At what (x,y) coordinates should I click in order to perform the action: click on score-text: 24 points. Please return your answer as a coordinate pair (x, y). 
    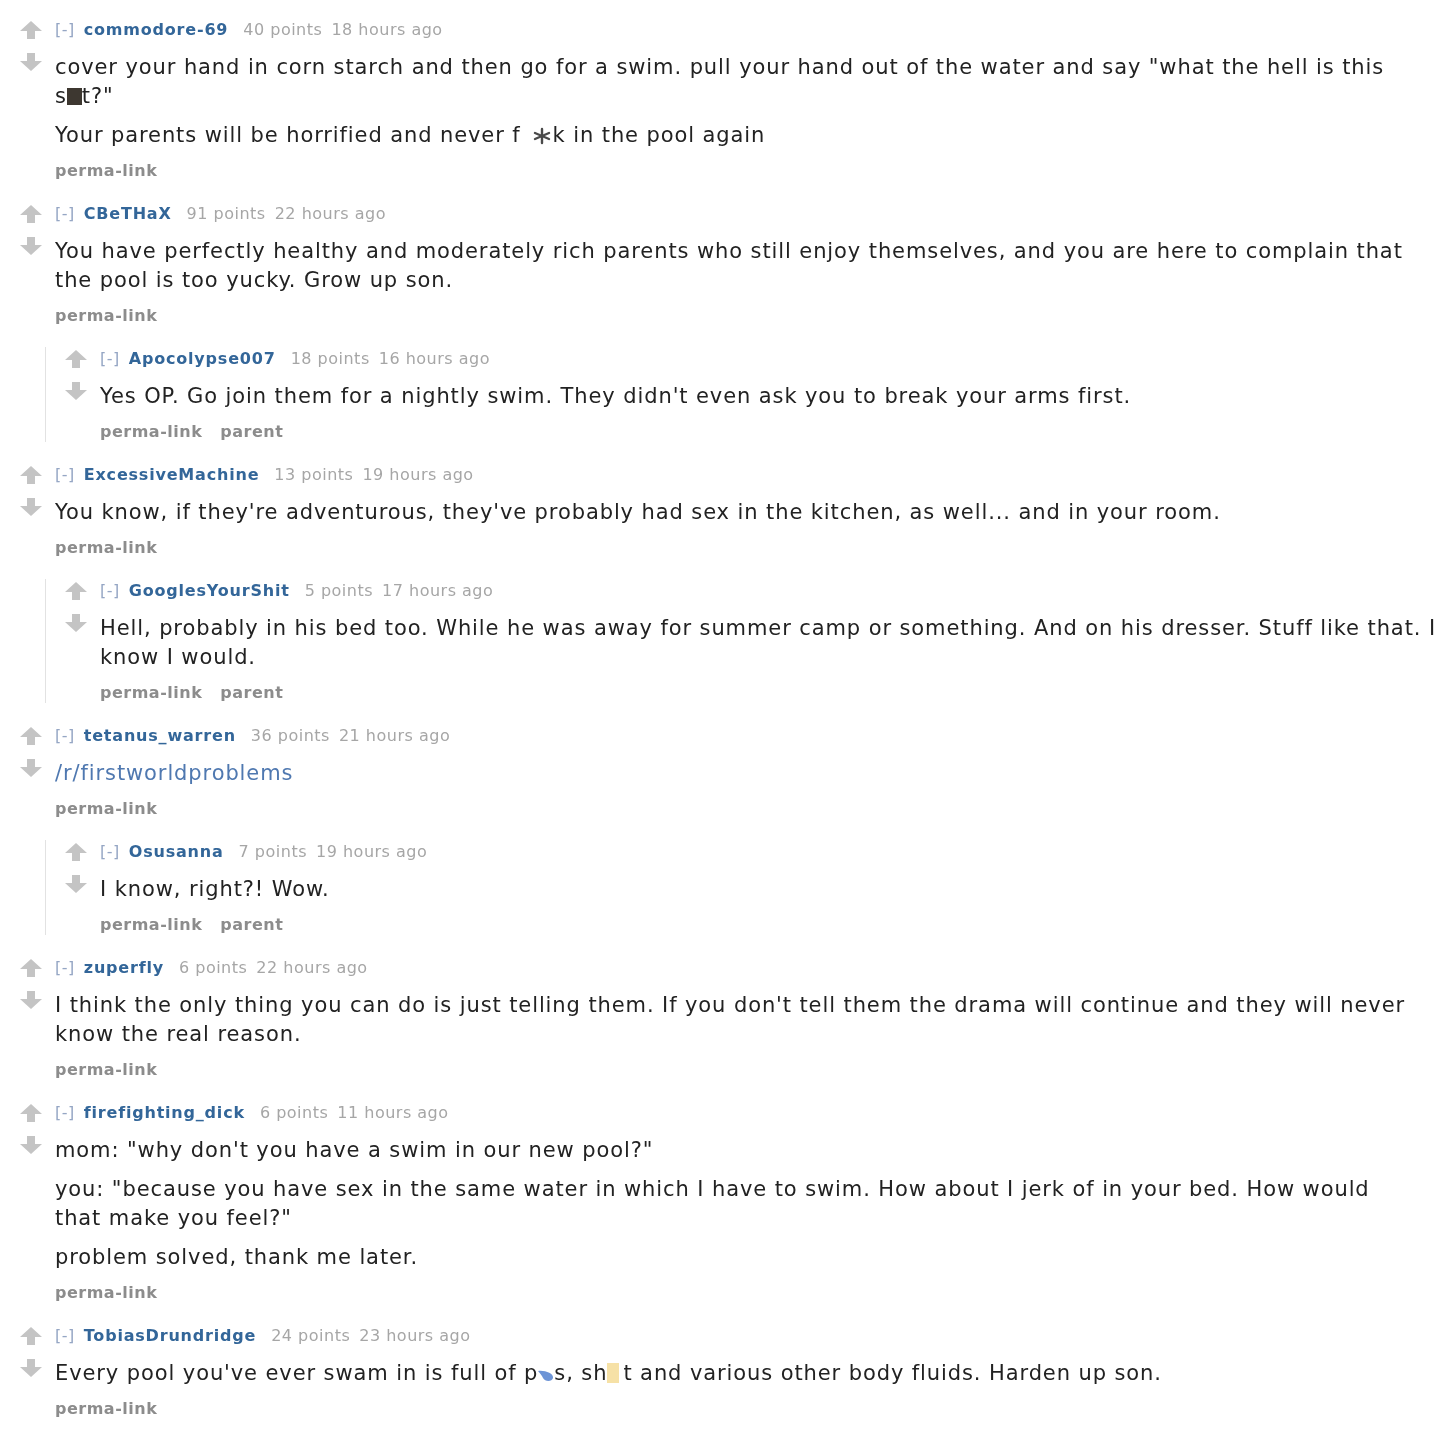
    Looking at the image, I should click on (311, 1336).